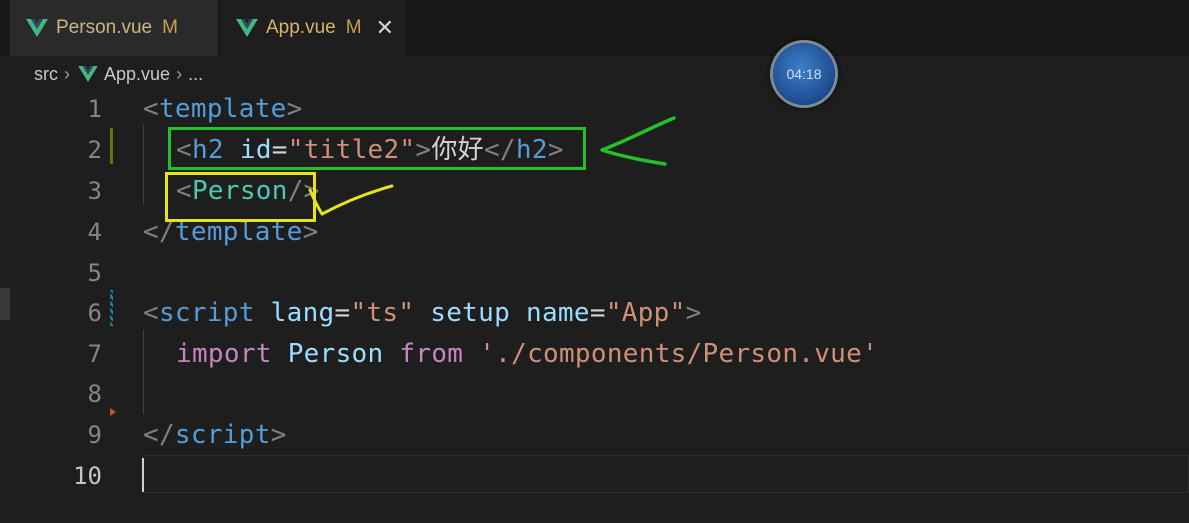 Image resolution: width=1189 pixels, height=523 pixels. I want to click on code-line: 1 <template>, so click(594, 109).